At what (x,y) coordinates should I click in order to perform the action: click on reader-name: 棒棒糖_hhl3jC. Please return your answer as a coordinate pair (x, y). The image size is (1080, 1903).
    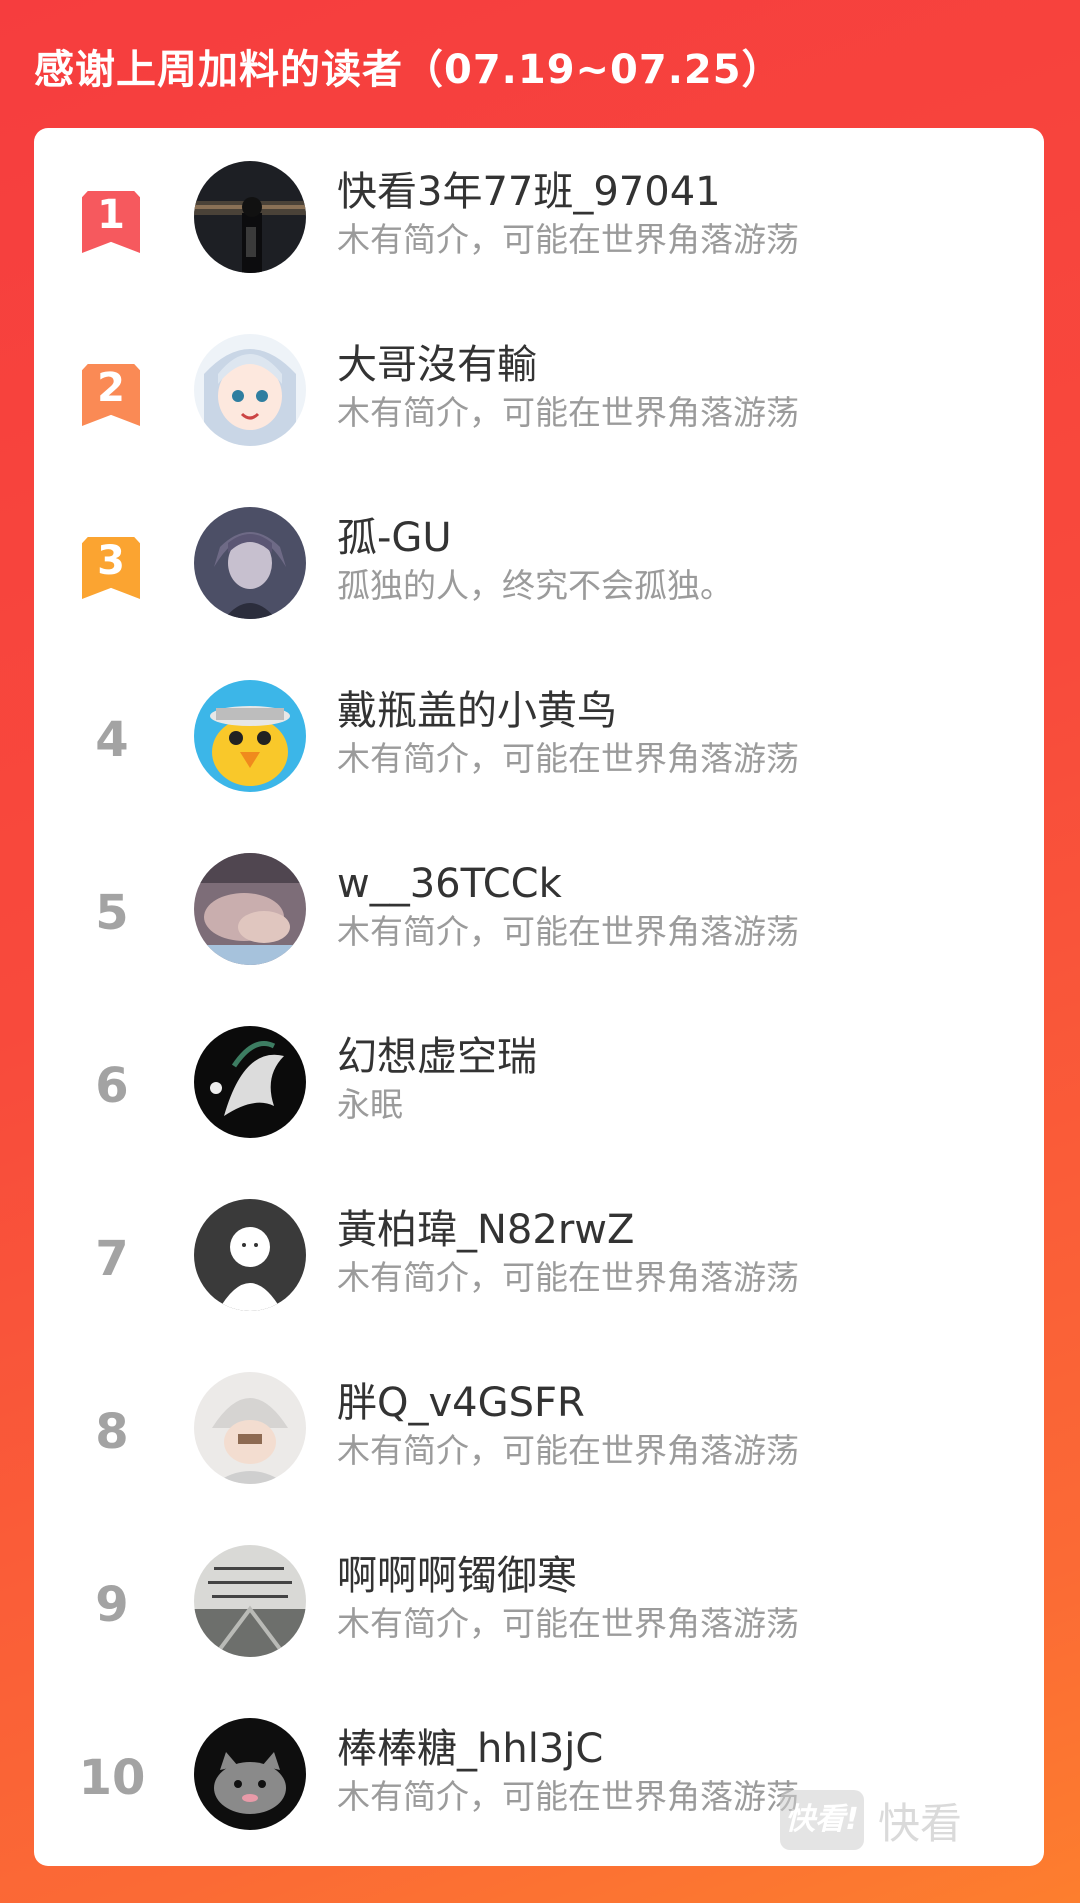
    Looking at the image, I should click on (470, 1749).